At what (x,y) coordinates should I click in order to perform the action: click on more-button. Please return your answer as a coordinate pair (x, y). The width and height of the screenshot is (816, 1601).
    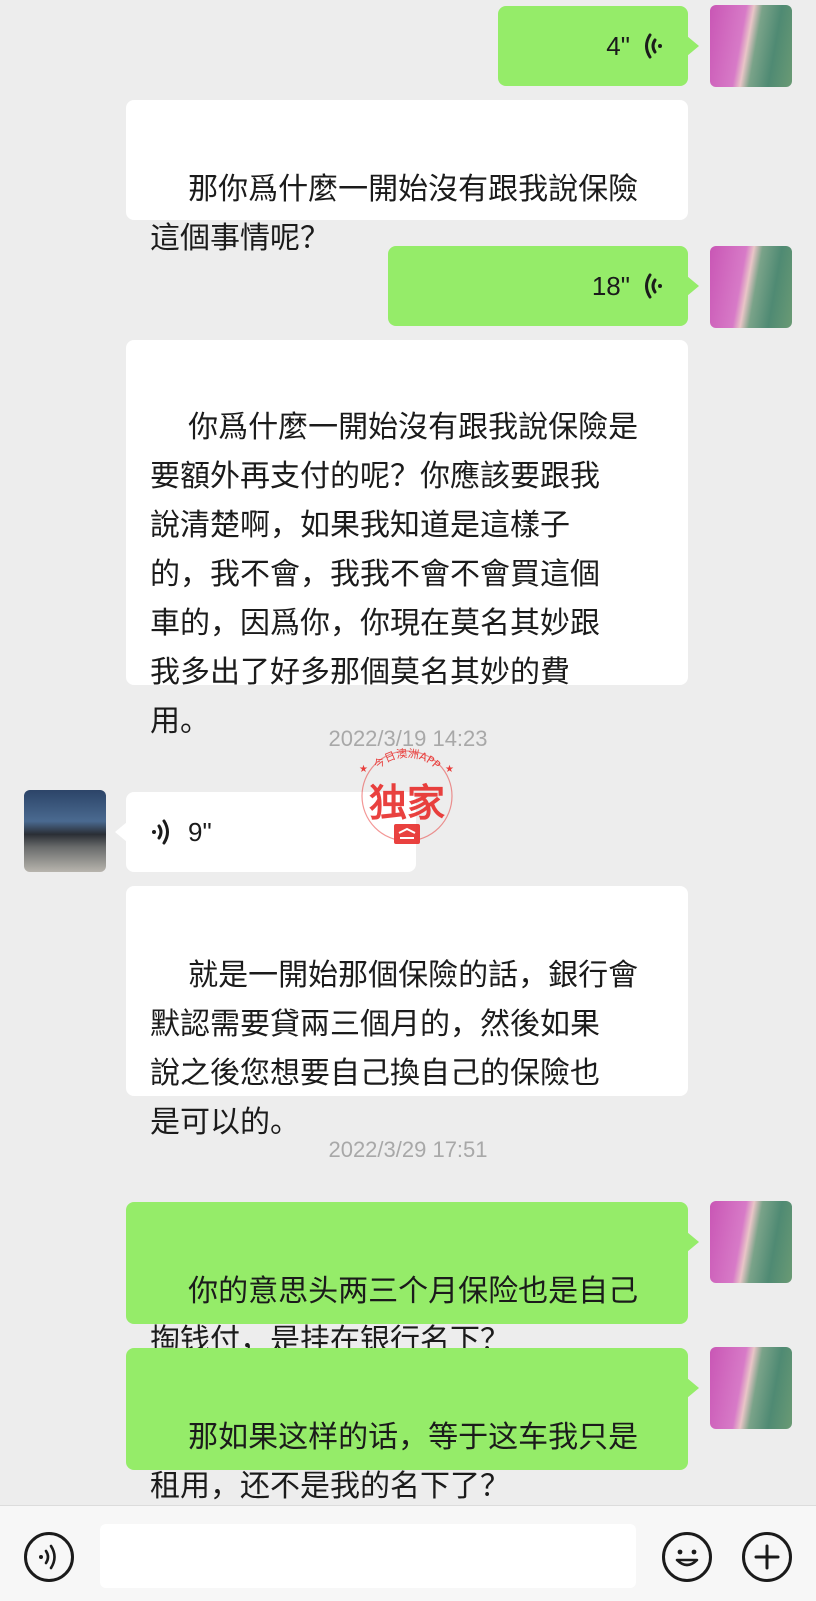
    Looking at the image, I should click on (767, 1557).